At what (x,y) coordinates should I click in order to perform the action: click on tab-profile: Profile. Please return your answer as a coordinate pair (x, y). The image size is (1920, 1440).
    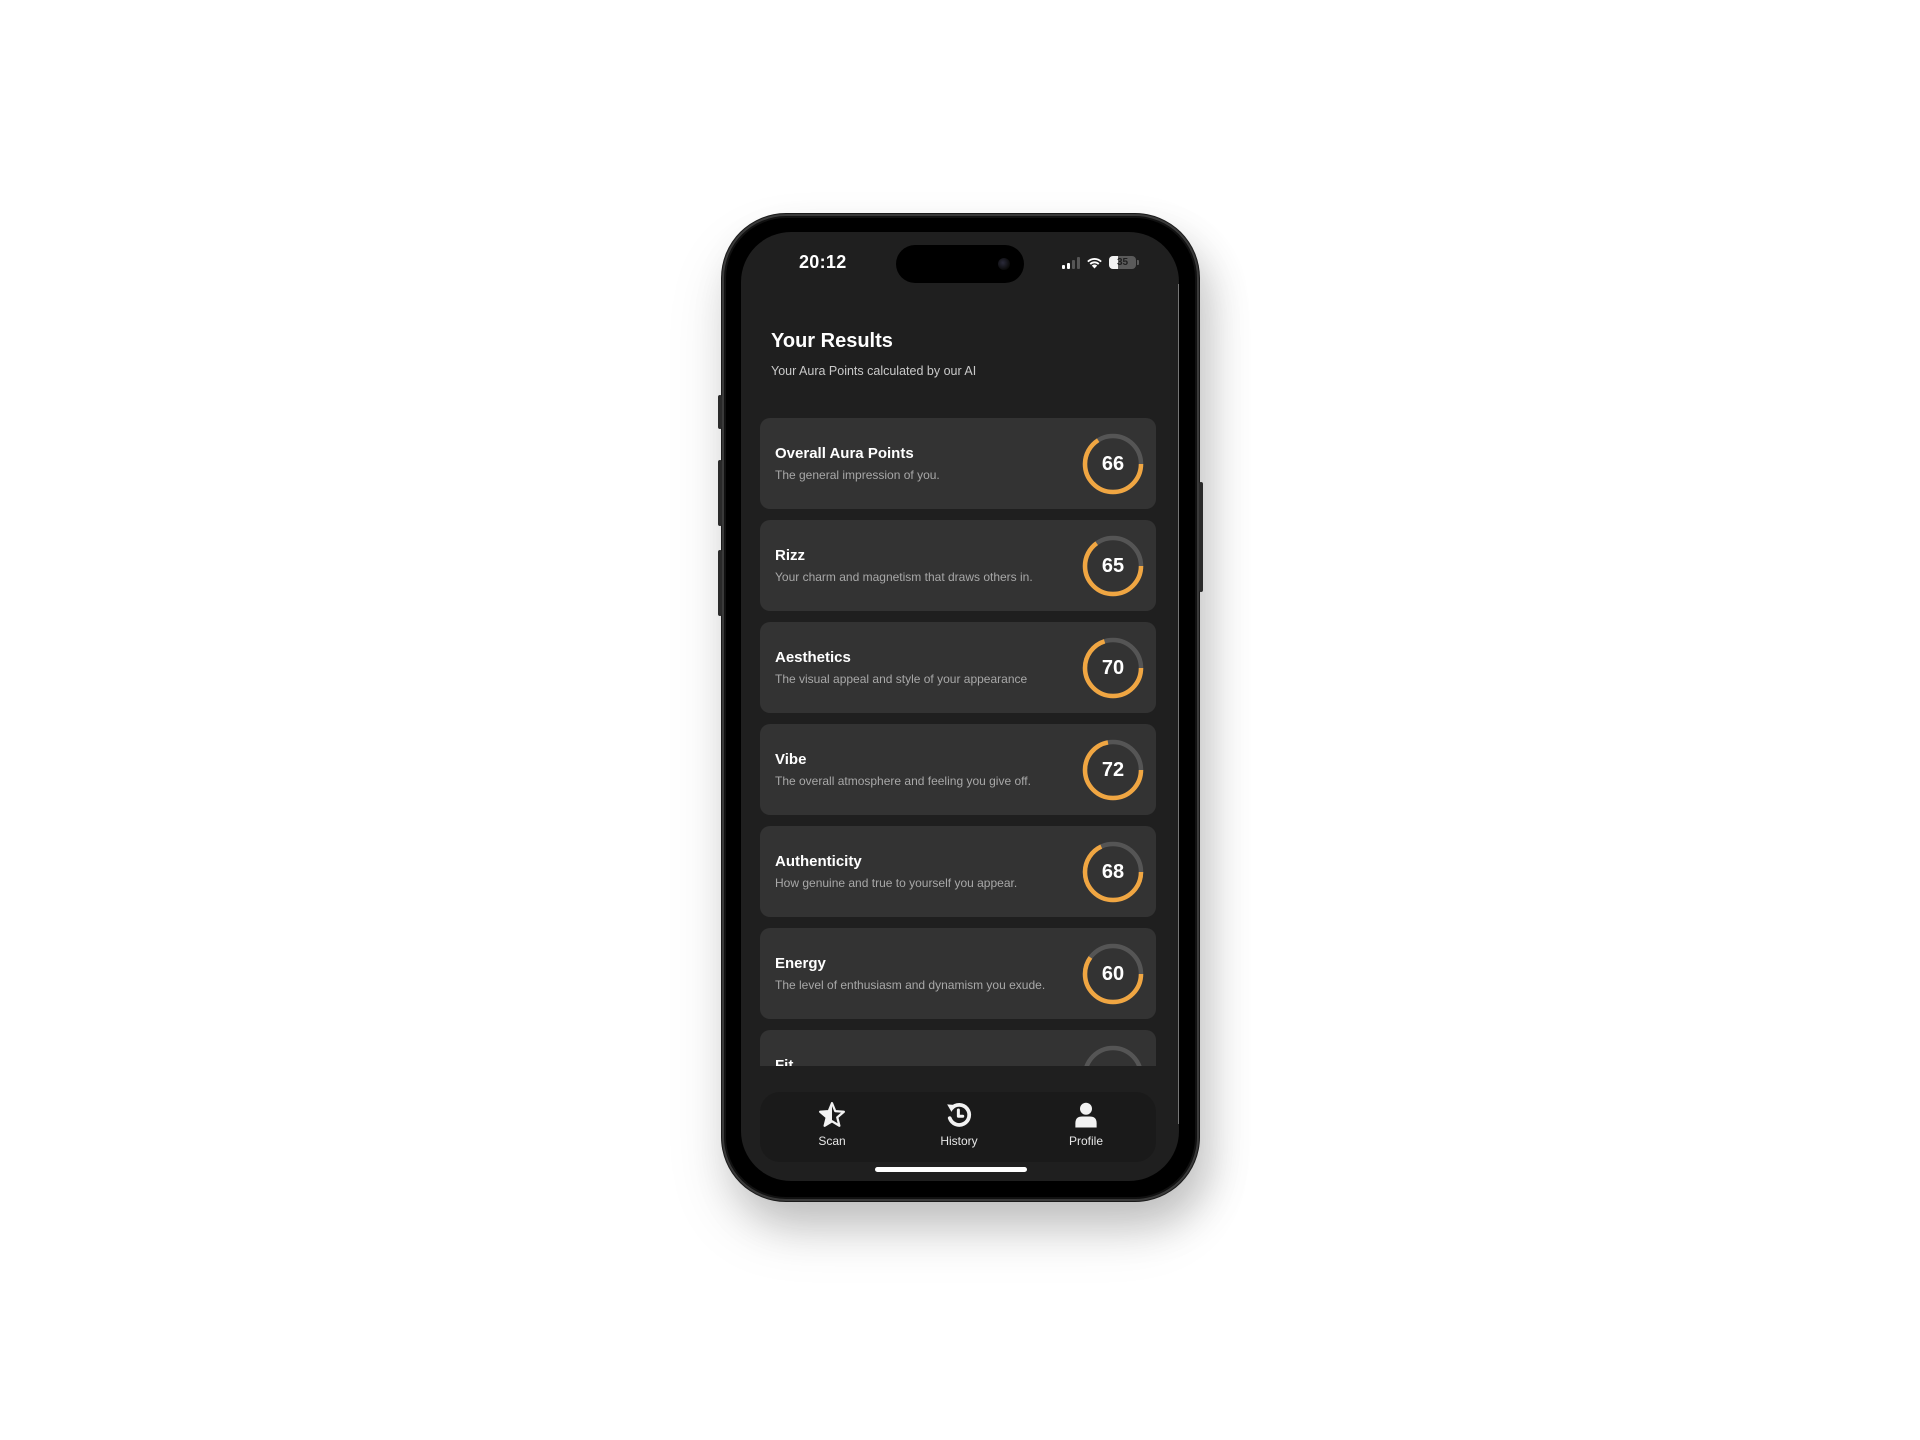
    Looking at the image, I should click on (1086, 1128).